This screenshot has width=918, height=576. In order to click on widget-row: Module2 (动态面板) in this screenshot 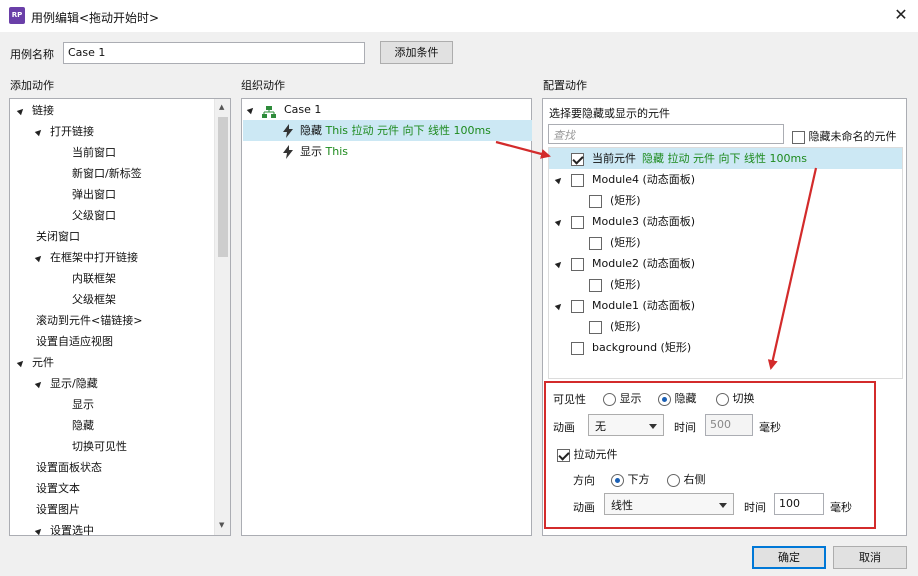, I will do `click(725, 263)`.